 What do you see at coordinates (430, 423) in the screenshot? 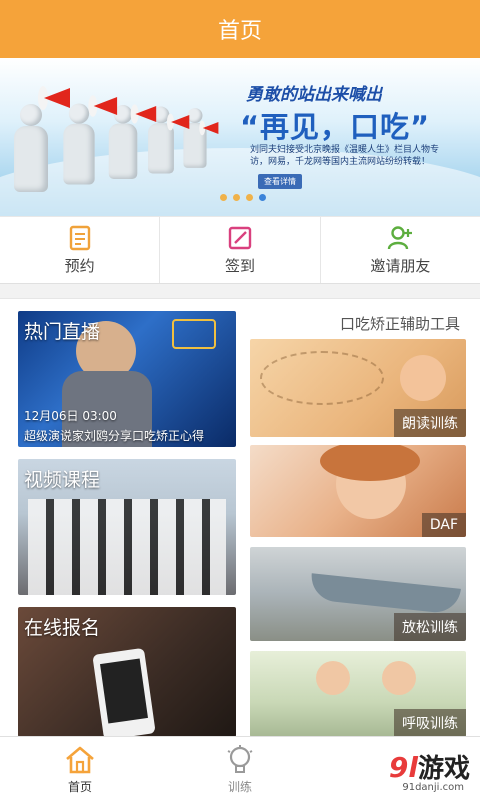
I see `reading-training-label: 朗读训练` at bounding box center [430, 423].